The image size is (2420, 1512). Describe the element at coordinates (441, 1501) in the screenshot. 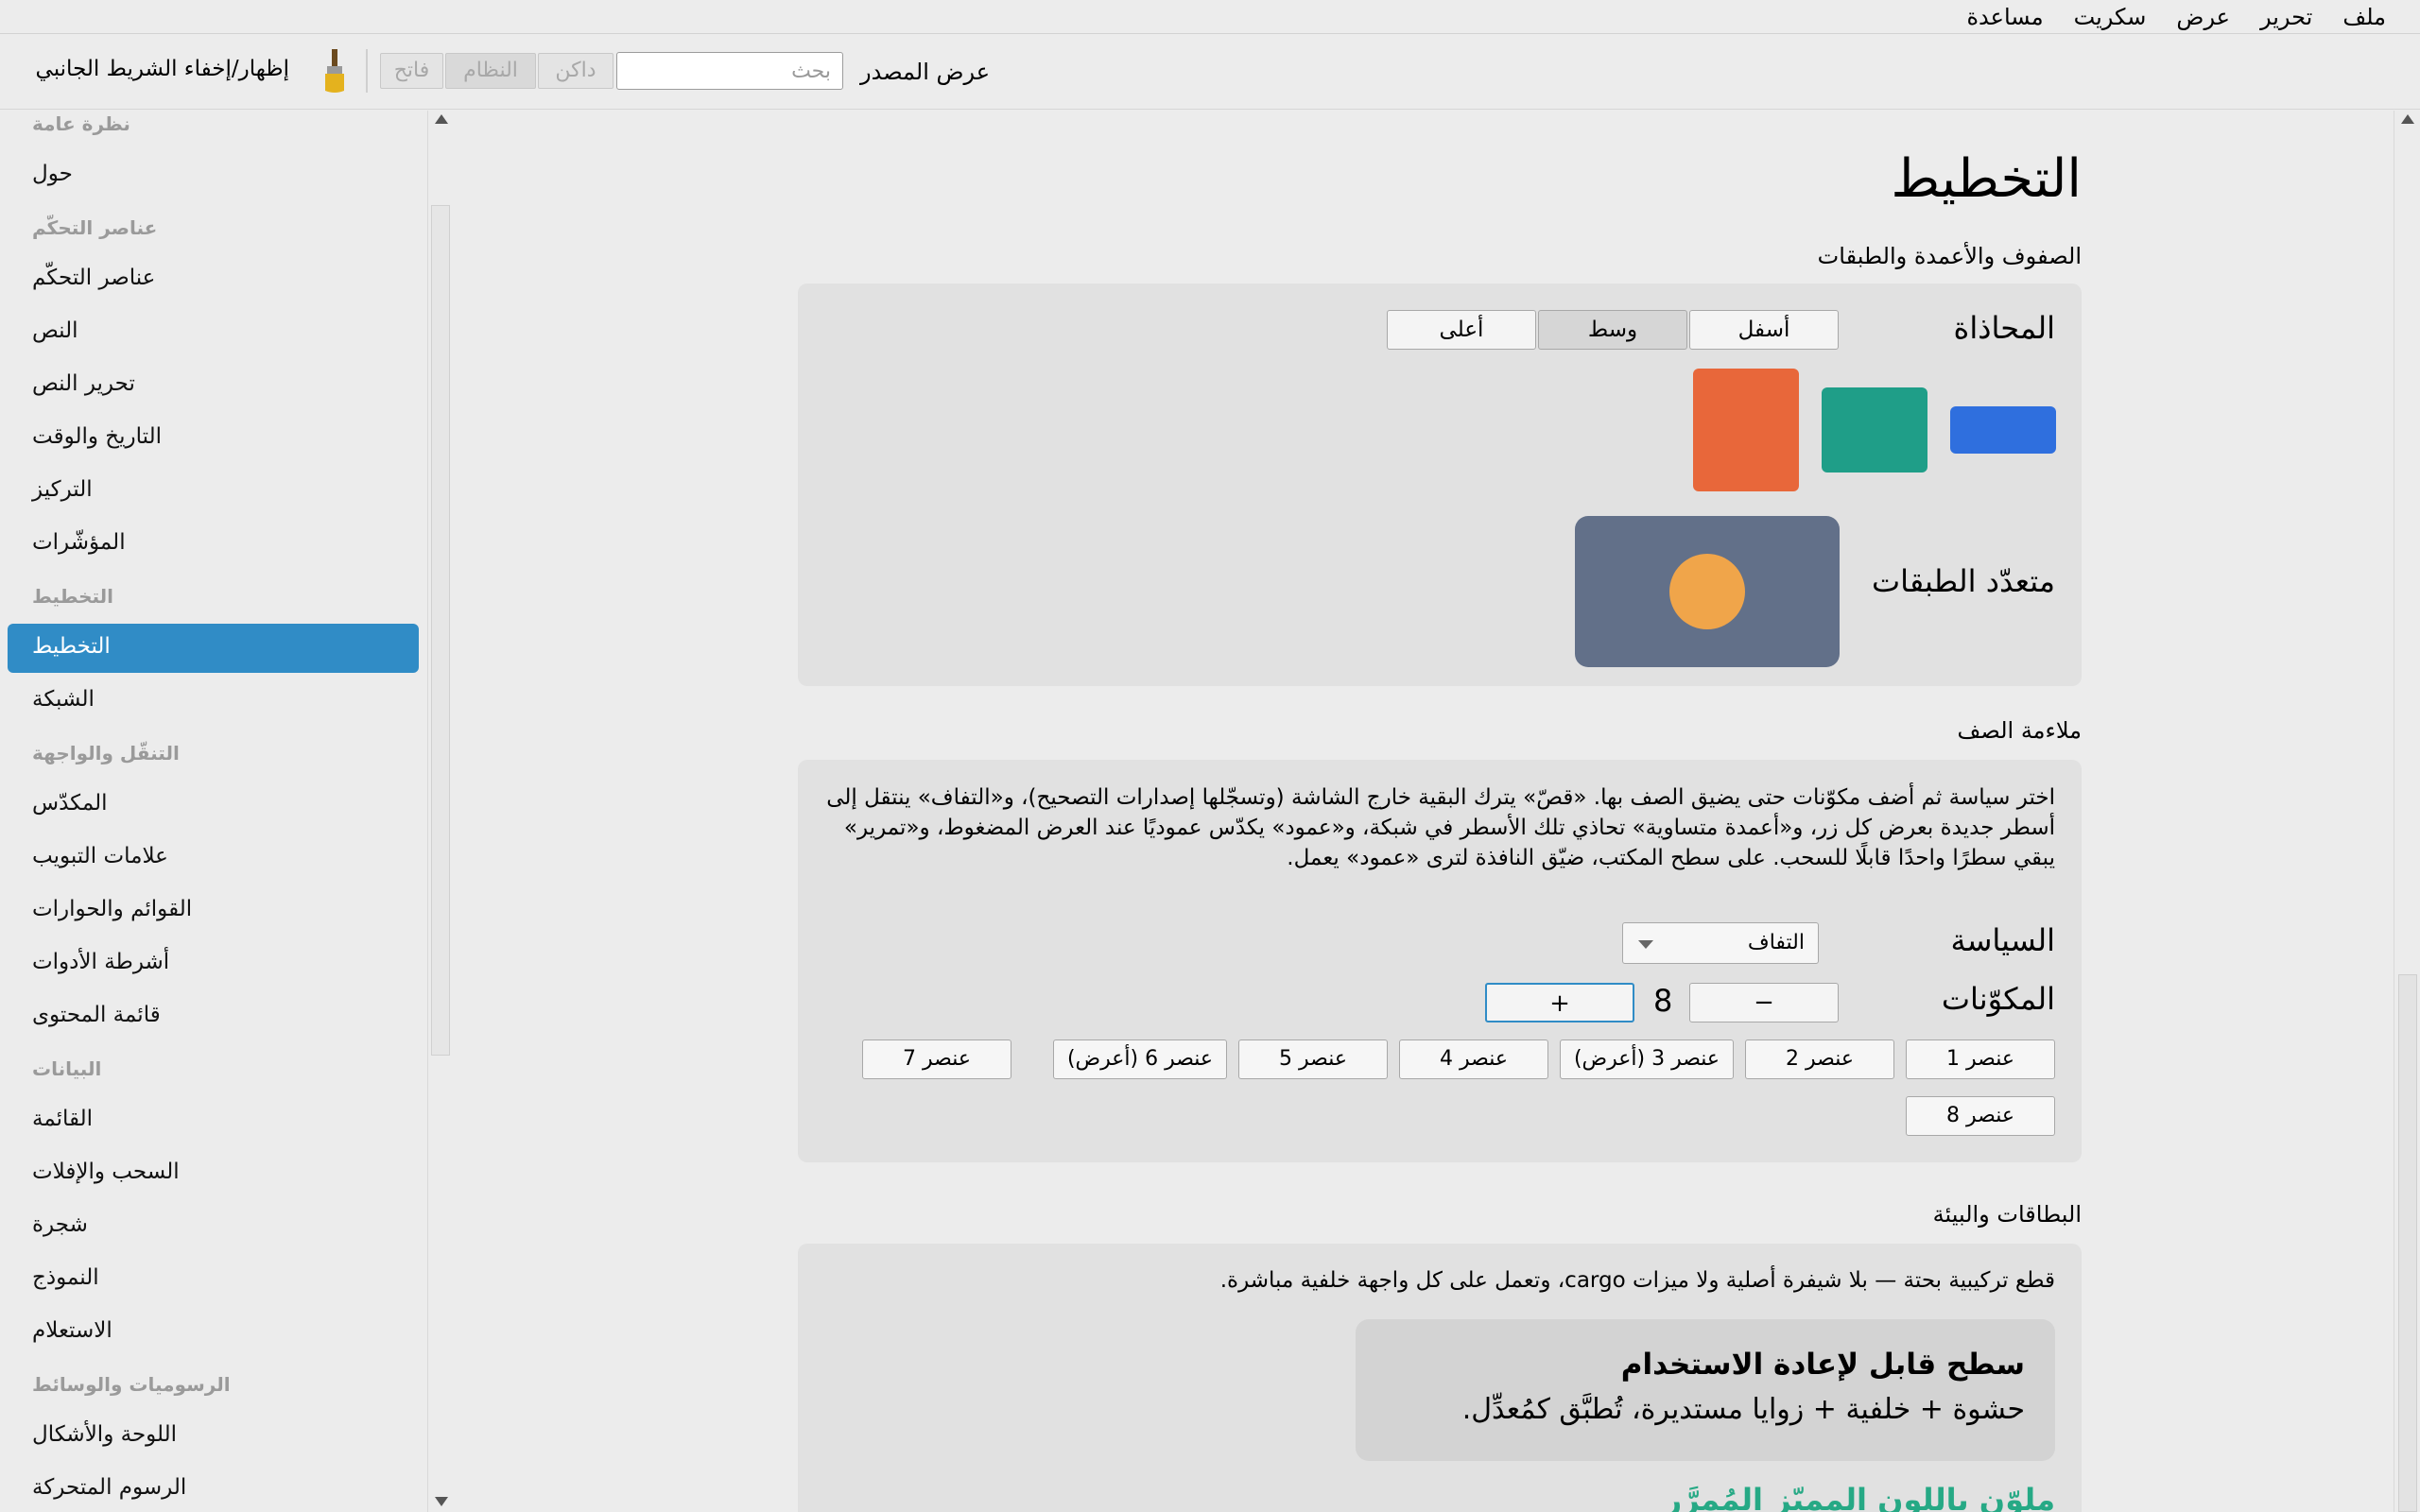

I see `scroll-down-arrow-icon` at that location.